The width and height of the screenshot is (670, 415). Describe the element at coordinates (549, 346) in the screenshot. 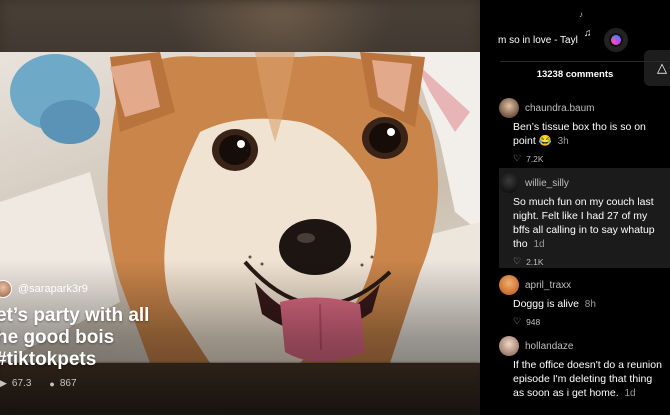

I see `comment-username: hollandaze` at that location.